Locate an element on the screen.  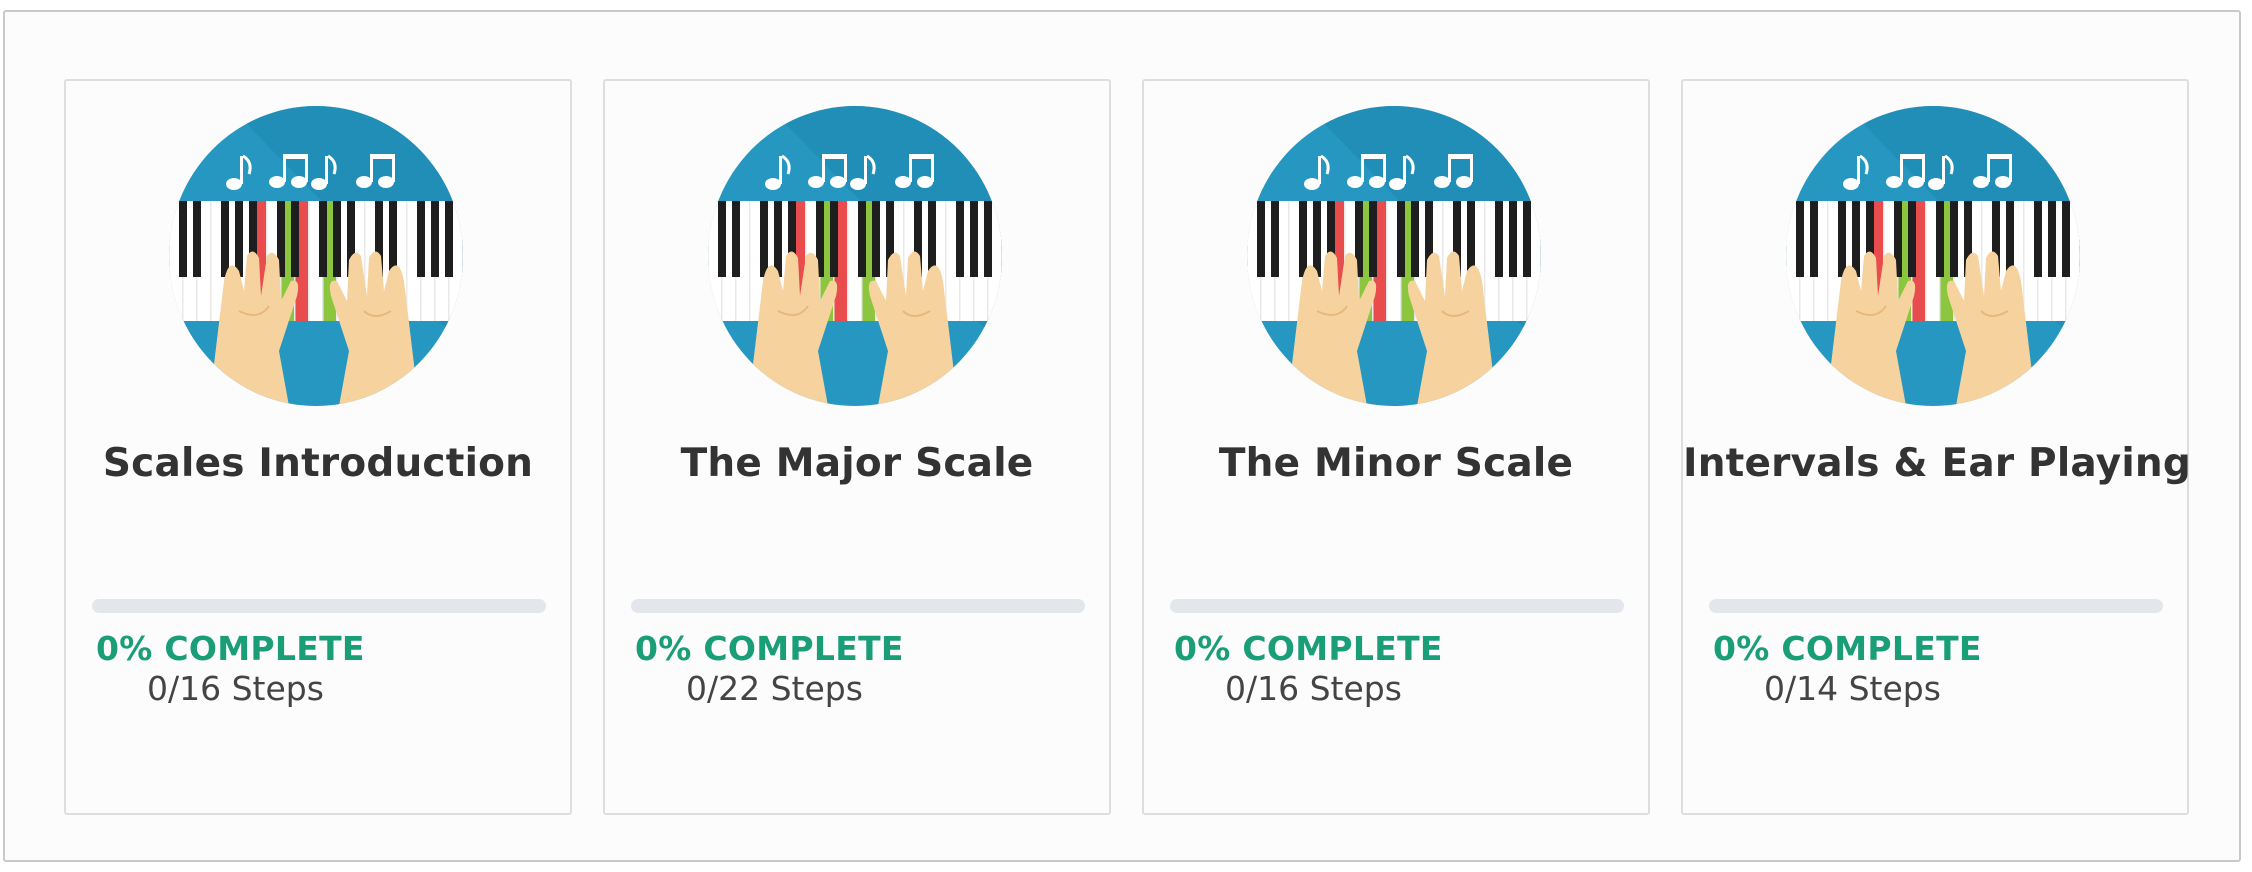
course-title: The Minor Scale is located at coordinates (1396, 463).